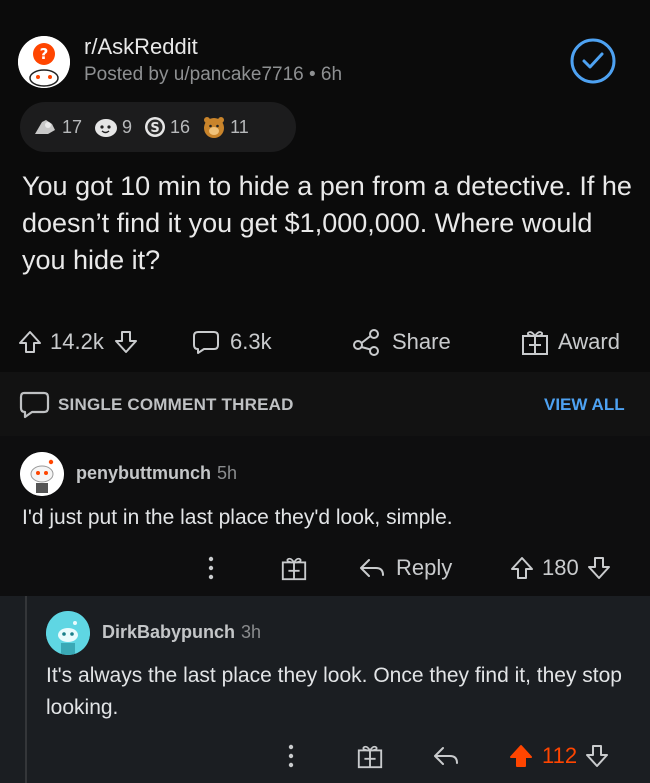 This screenshot has width=650, height=783. Describe the element at coordinates (366, 342) in the screenshot. I see `share-icon` at that location.